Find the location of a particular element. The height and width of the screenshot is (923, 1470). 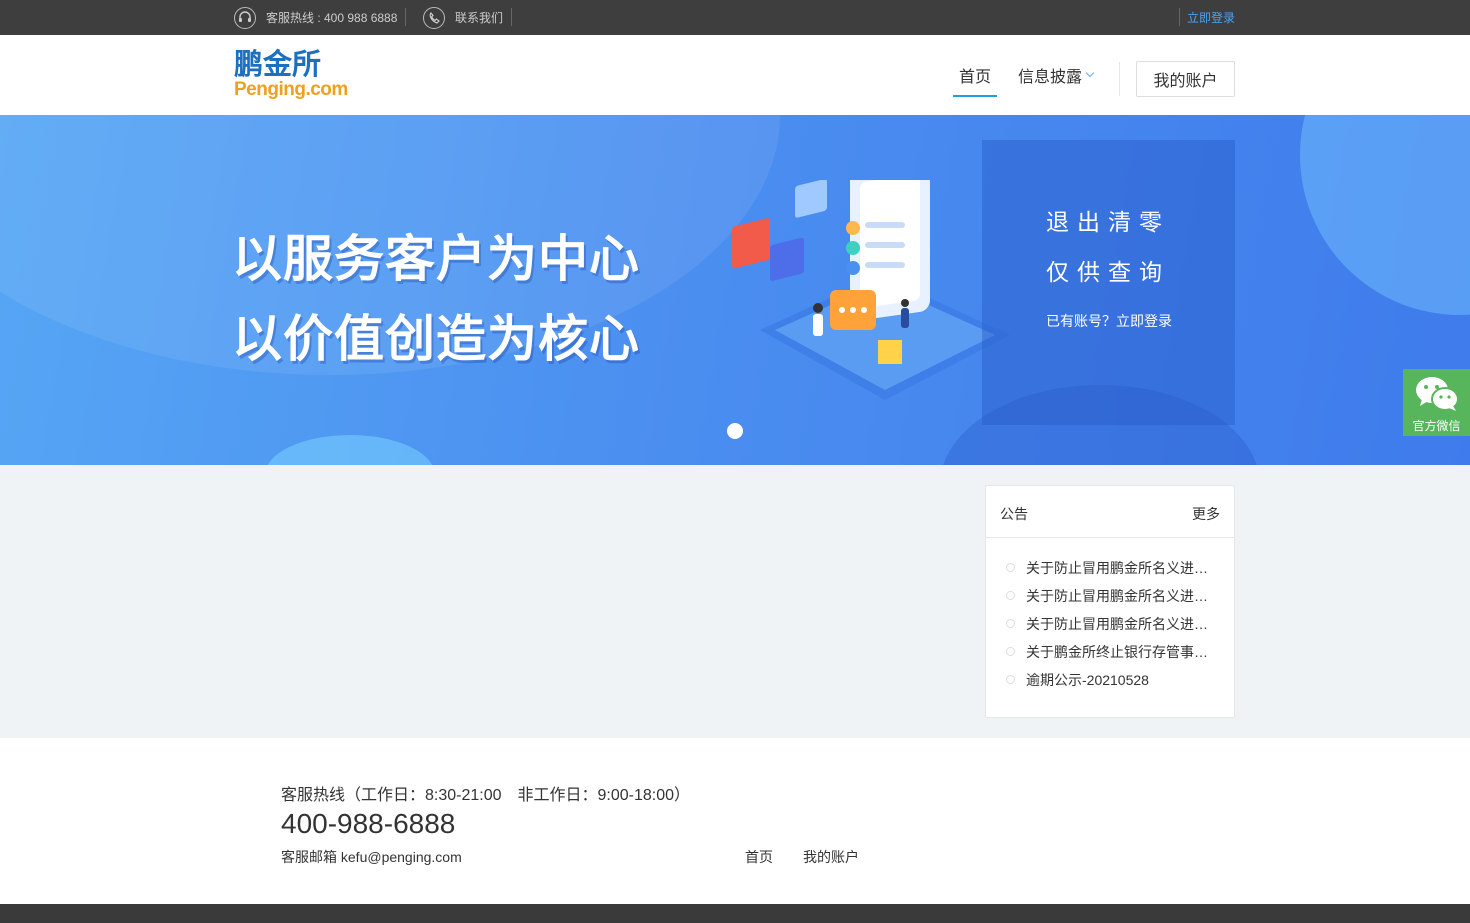

logo-cn: 鹏金所 is located at coordinates (278, 64).